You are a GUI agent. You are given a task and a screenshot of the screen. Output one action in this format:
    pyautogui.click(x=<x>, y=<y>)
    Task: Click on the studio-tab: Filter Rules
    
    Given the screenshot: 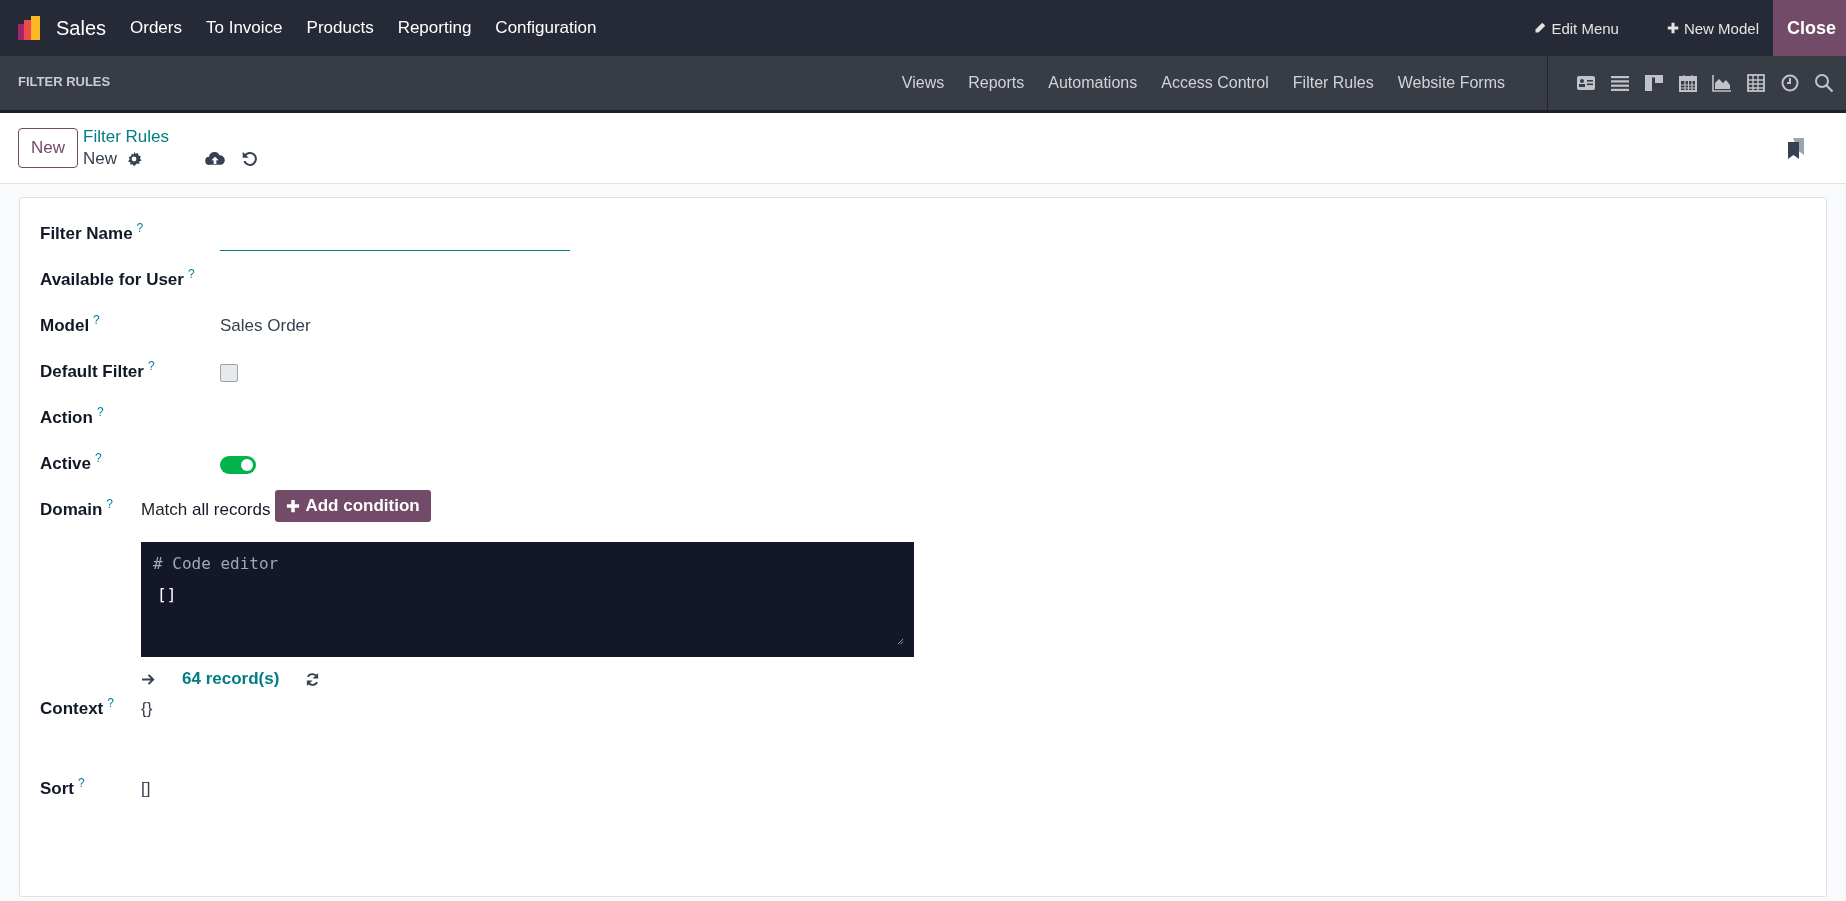 What is the action you would take?
    pyautogui.click(x=1333, y=83)
    